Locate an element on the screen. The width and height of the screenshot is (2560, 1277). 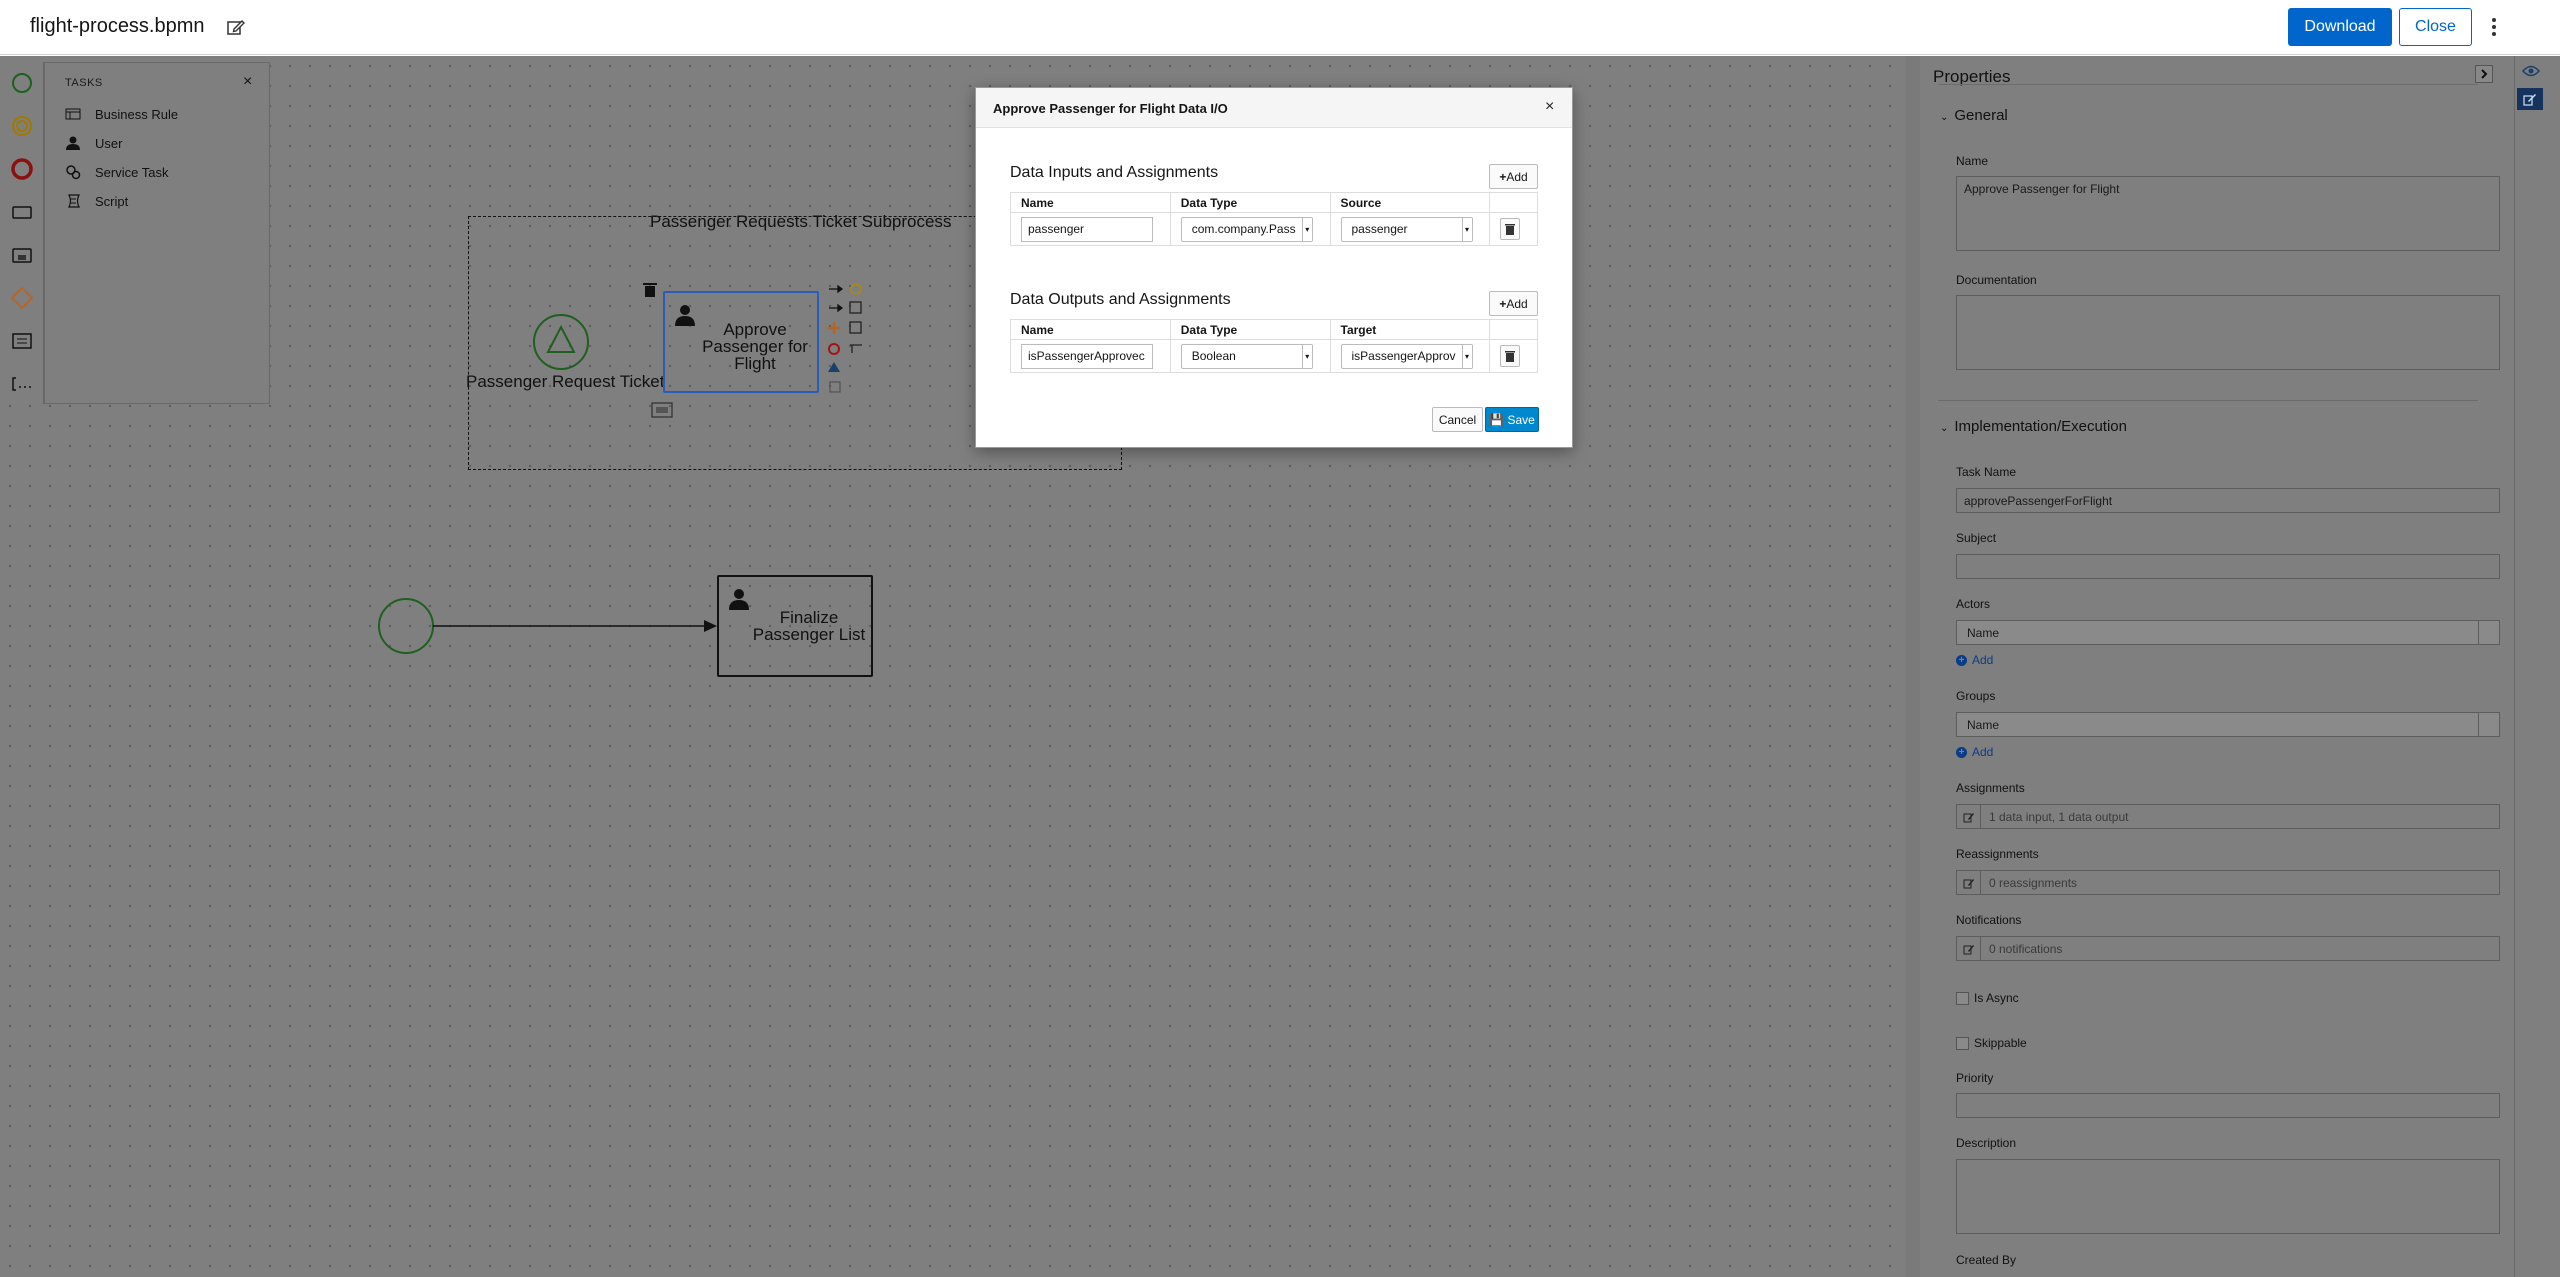
subject-label: Subject is located at coordinates (1976, 538).